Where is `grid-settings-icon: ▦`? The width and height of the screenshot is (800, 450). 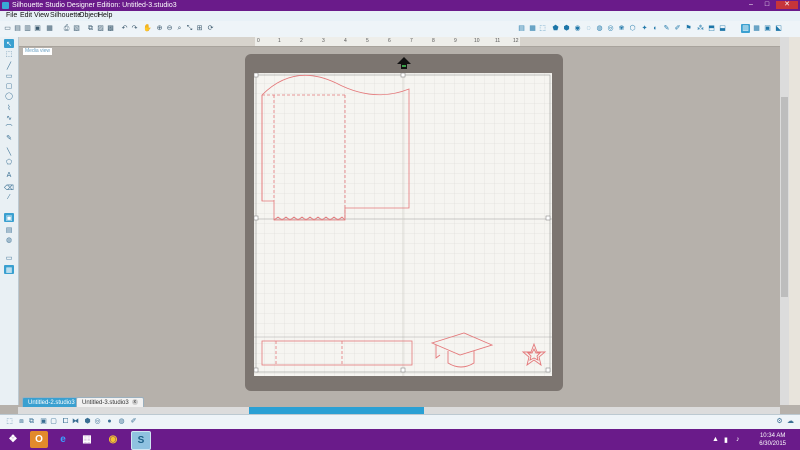
grid-settings-icon: ▦ is located at coordinates (532, 28).